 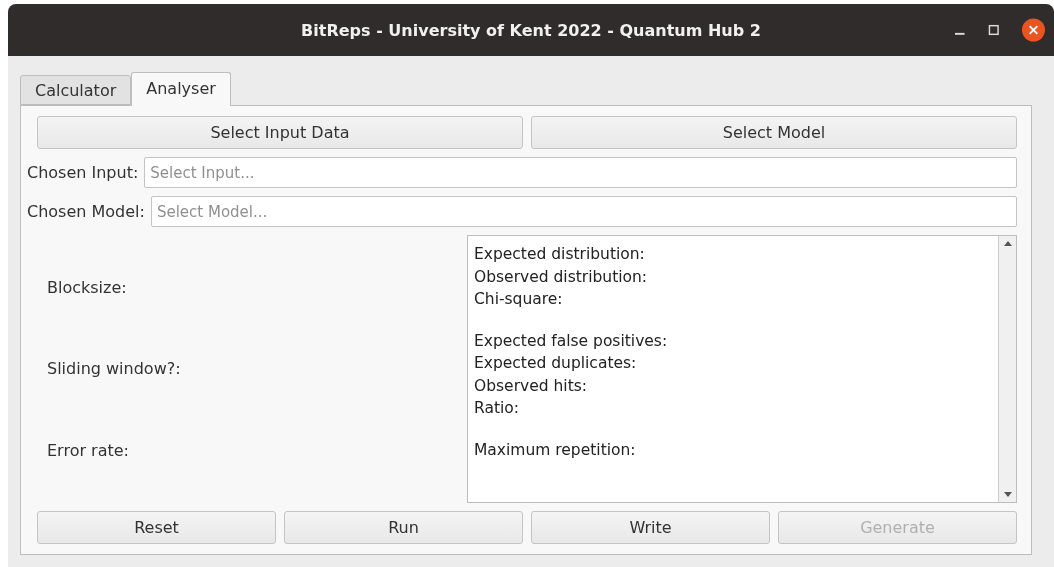 I want to click on tab: Calculator, so click(x=76, y=90).